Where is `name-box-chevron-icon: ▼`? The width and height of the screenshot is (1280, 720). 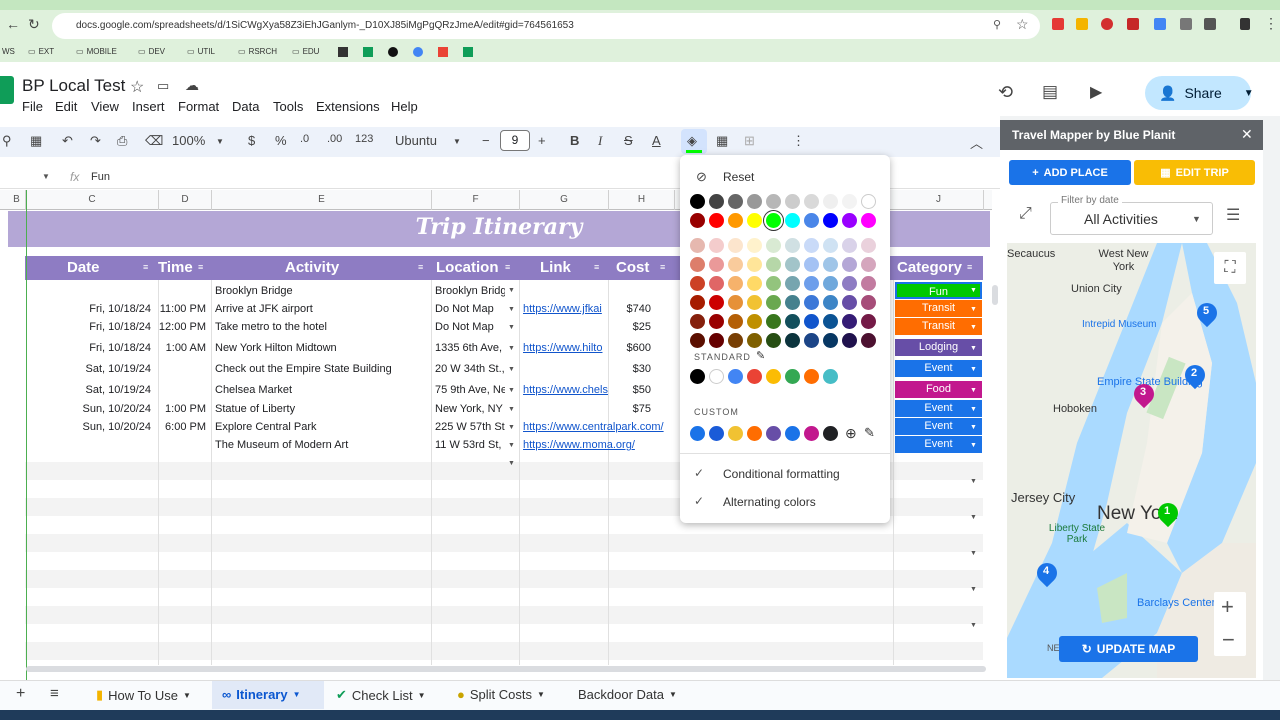
name-box-chevron-icon: ▼ is located at coordinates (46, 176).